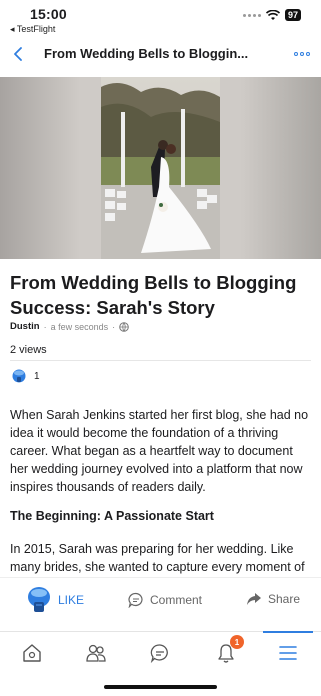 The width and height of the screenshot is (321, 696). Describe the element at coordinates (302, 54) in the screenshot. I see `more-options-button` at that location.